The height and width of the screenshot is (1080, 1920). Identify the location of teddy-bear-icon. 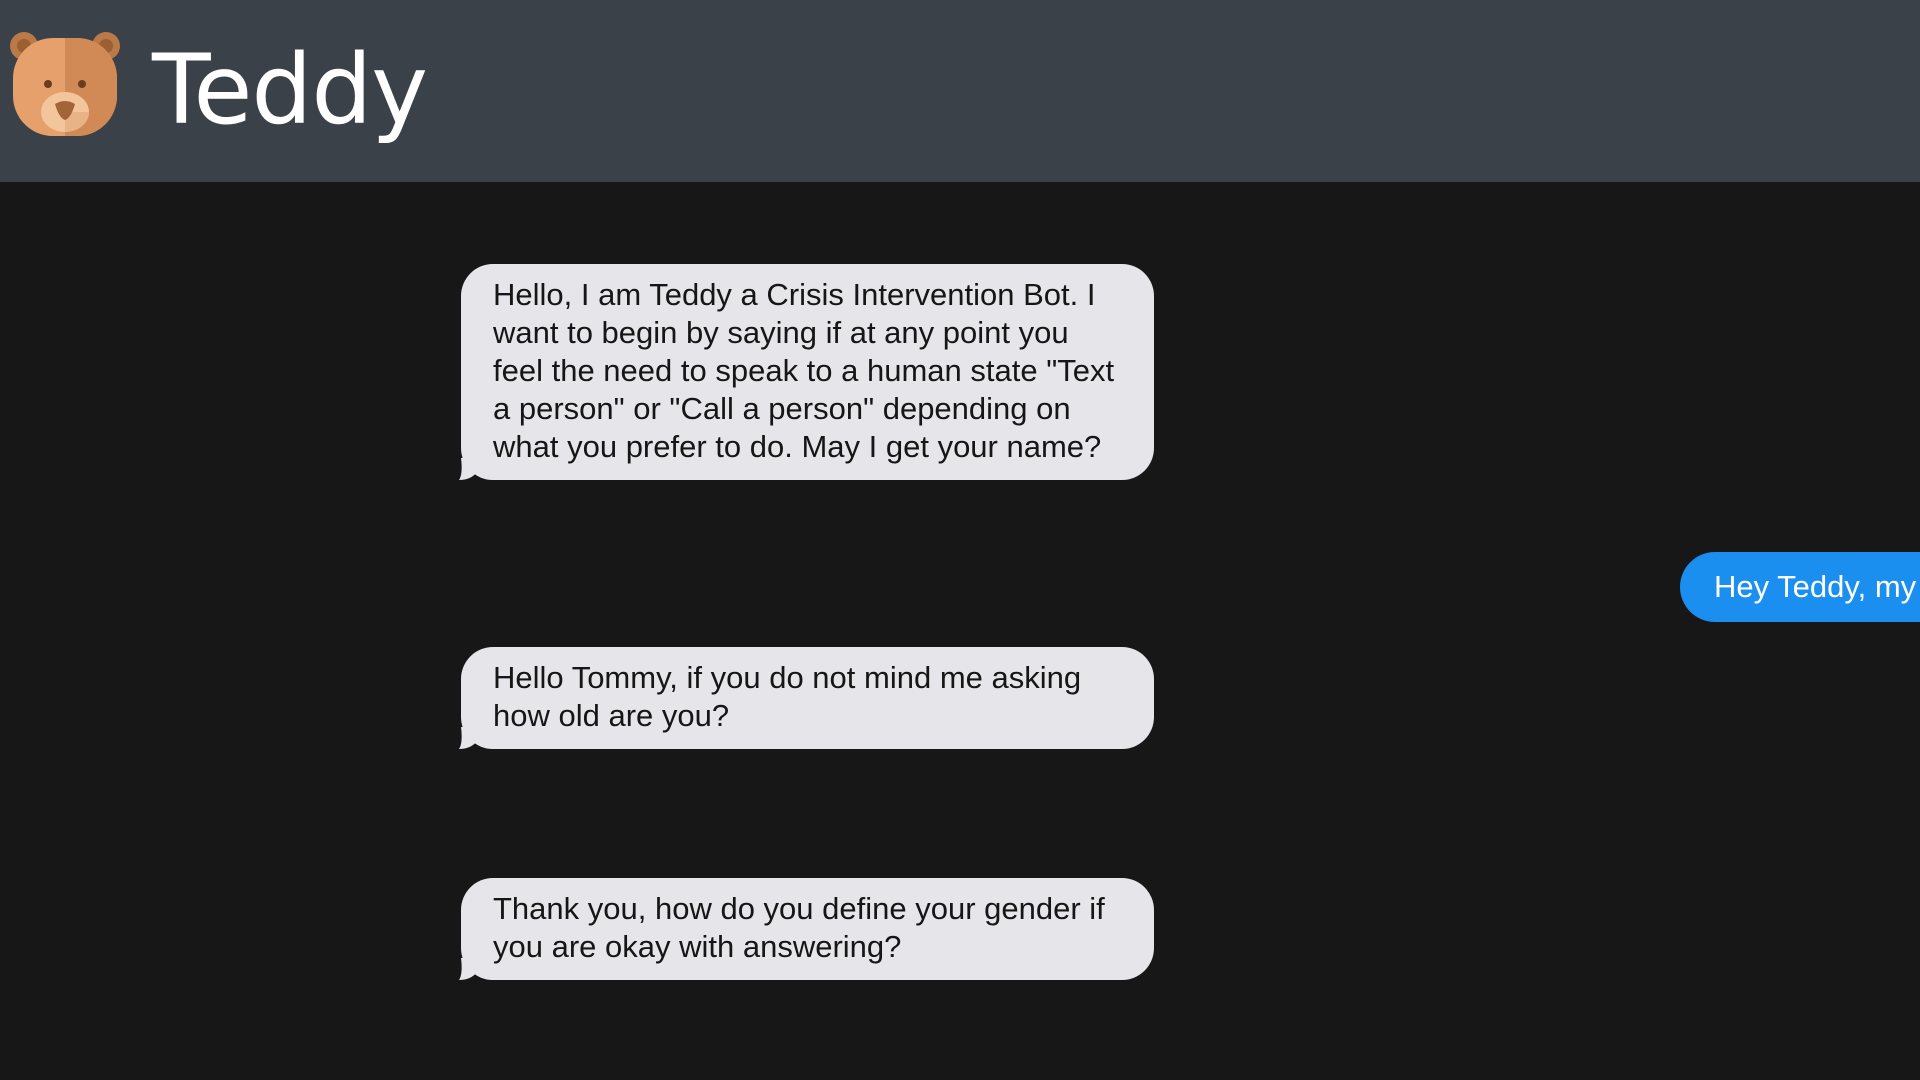
(65, 84).